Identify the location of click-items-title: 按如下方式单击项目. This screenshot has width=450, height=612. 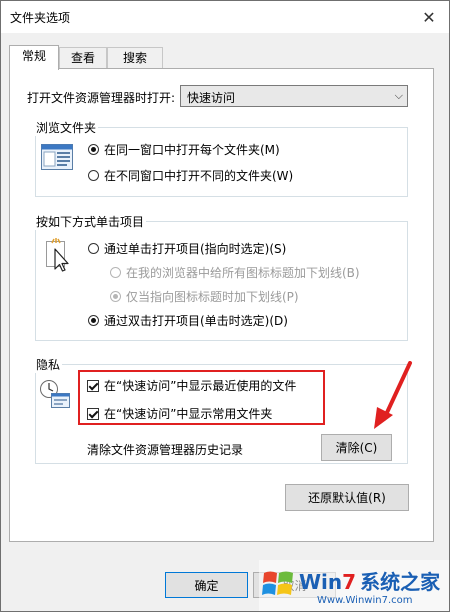
(90, 221).